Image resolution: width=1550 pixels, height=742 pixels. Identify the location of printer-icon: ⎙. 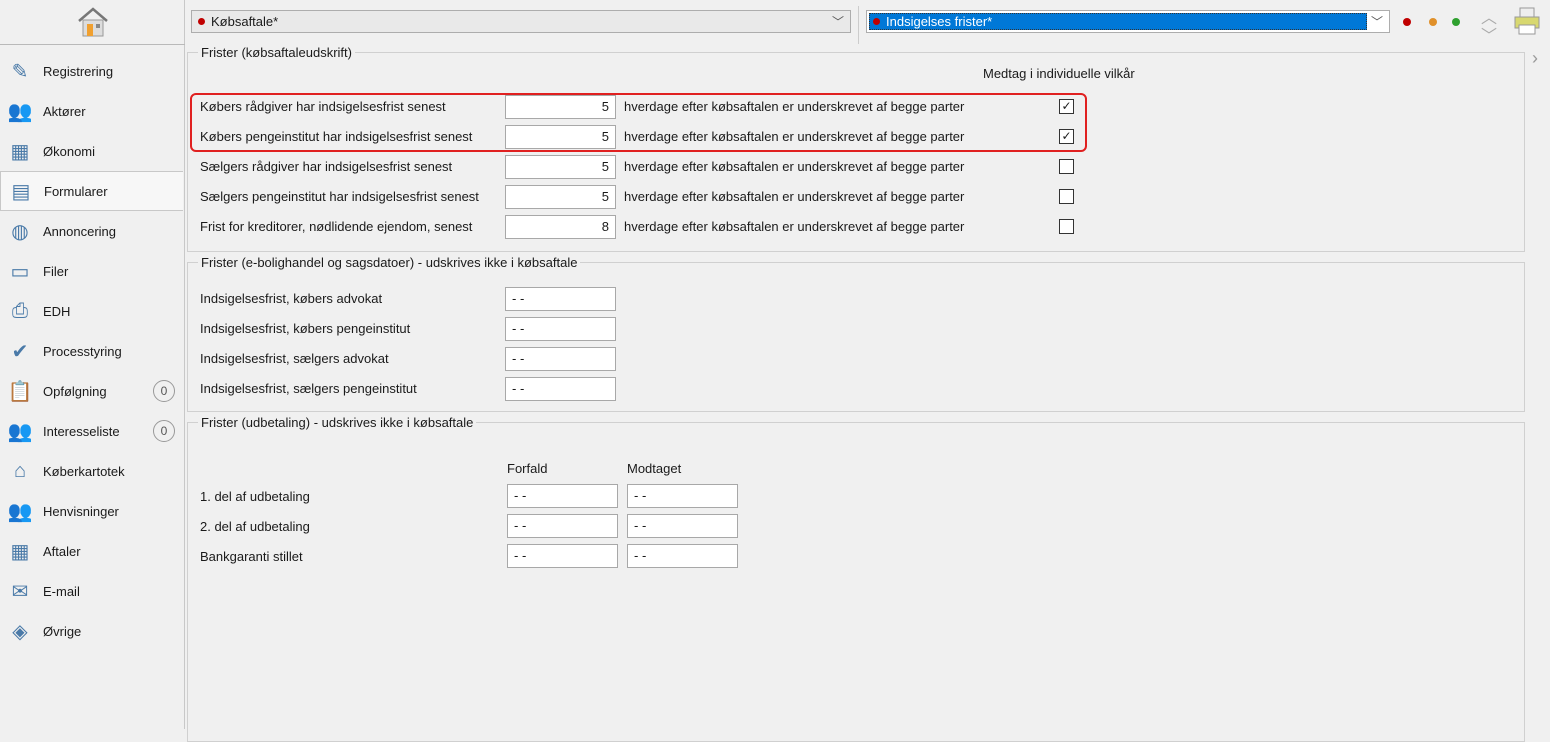
(20, 310).